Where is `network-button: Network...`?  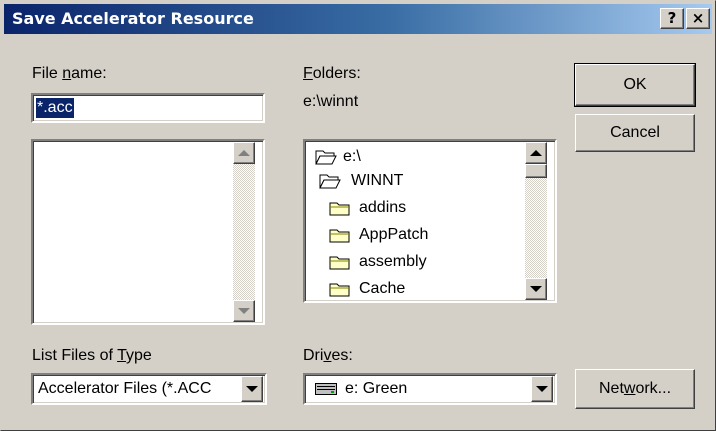 network-button: Network... is located at coordinates (635, 389).